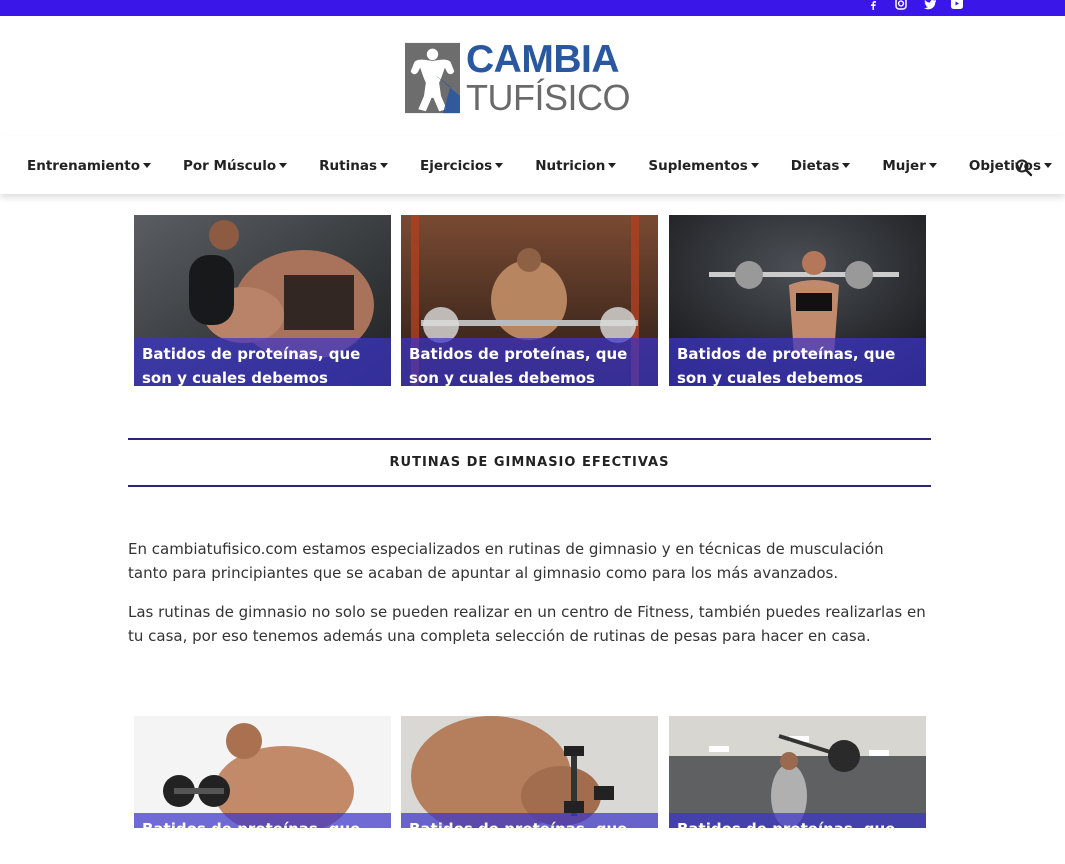  Describe the element at coordinates (532, 846) in the screenshot. I see `viewport-bottom` at that location.